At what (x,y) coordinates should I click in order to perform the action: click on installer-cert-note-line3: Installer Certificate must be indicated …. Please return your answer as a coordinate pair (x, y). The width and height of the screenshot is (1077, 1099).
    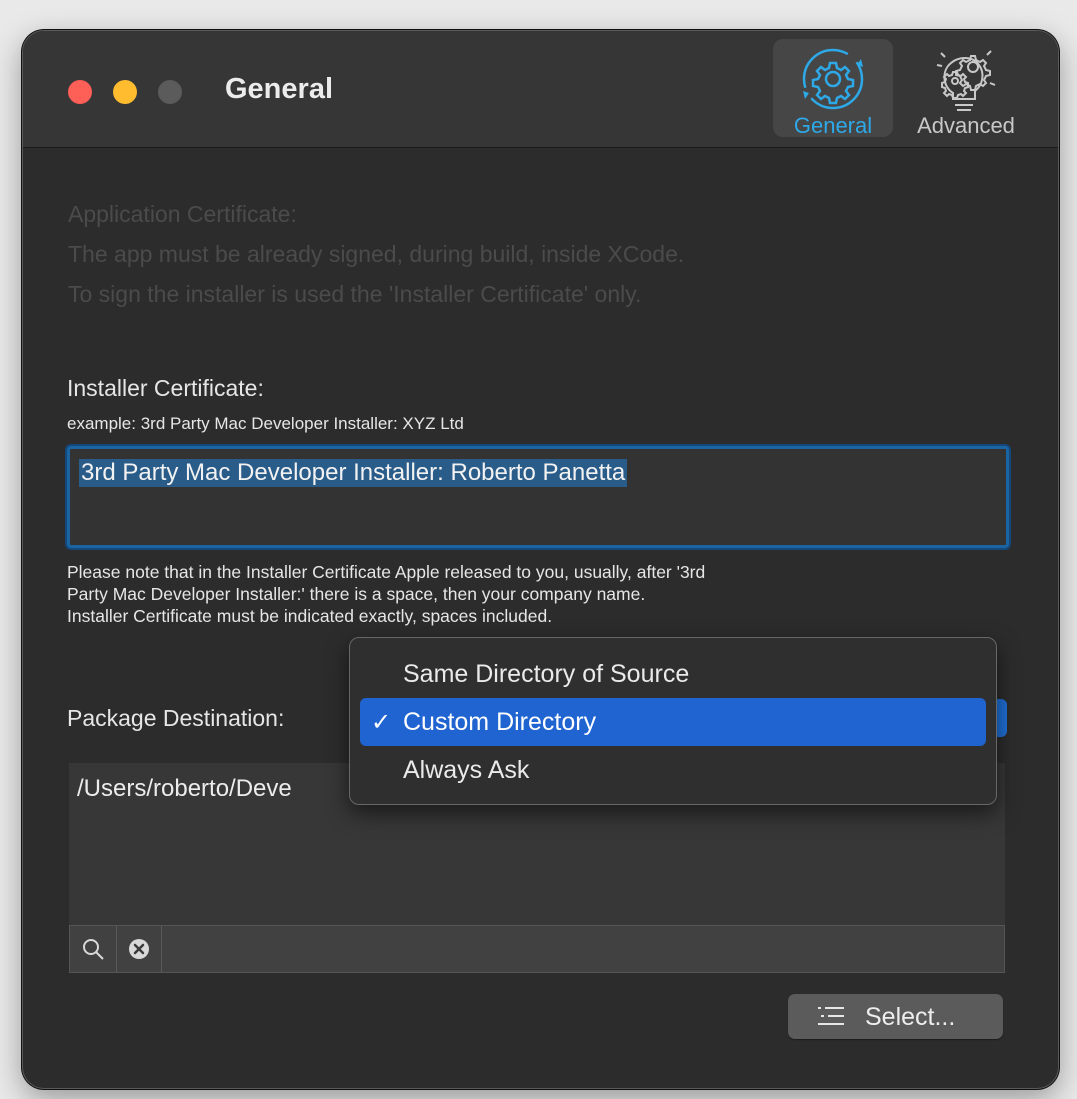
    Looking at the image, I should click on (310, 616).